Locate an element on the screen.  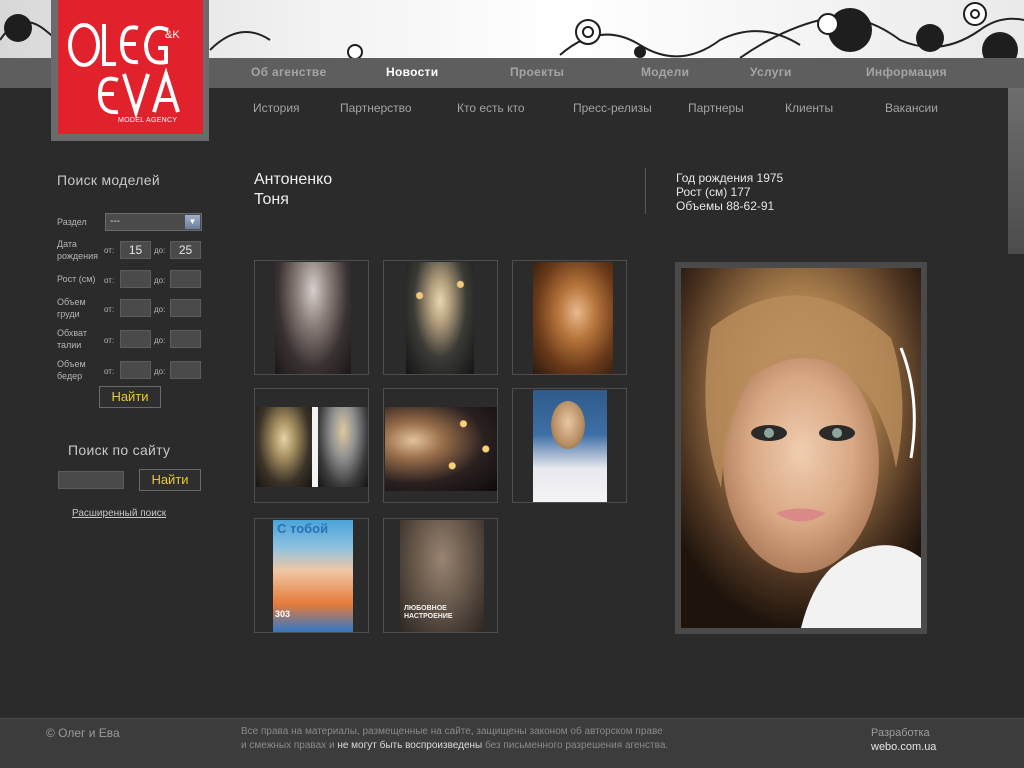
portrait-illustration is located at coordinates (801, 448).